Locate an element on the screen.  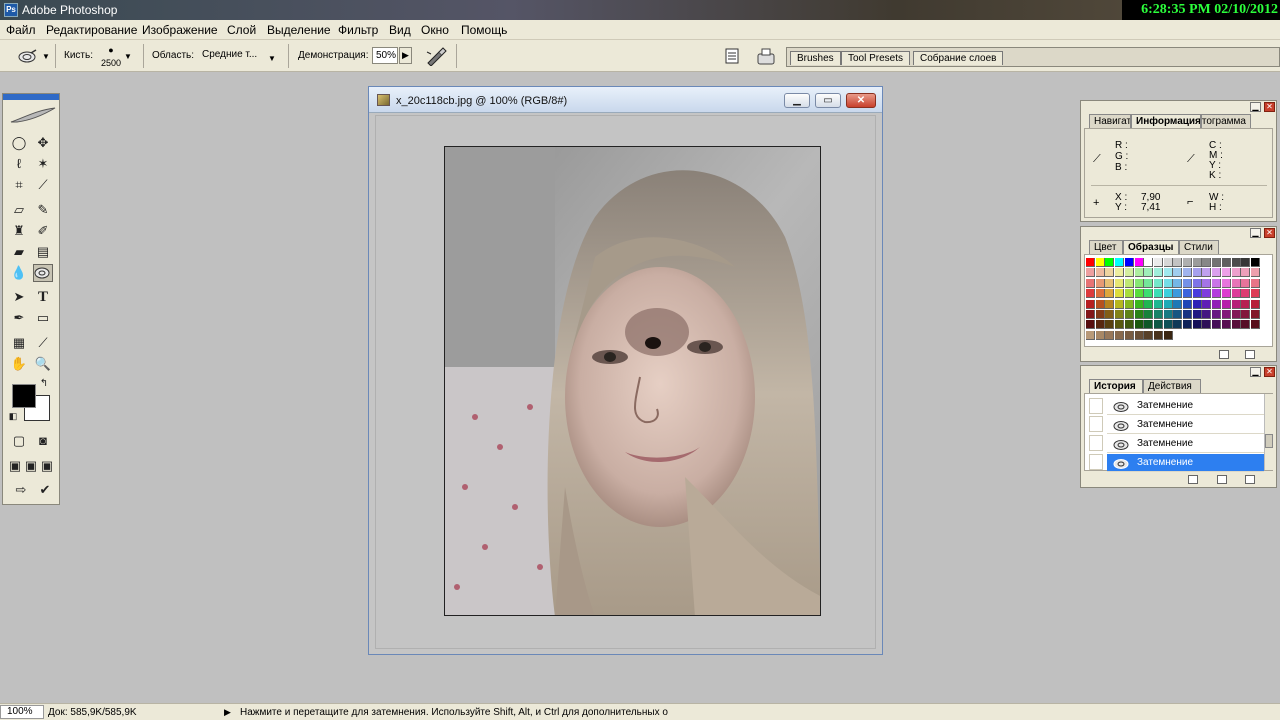
menu-file: Файл is located at coordinates (21, 30).